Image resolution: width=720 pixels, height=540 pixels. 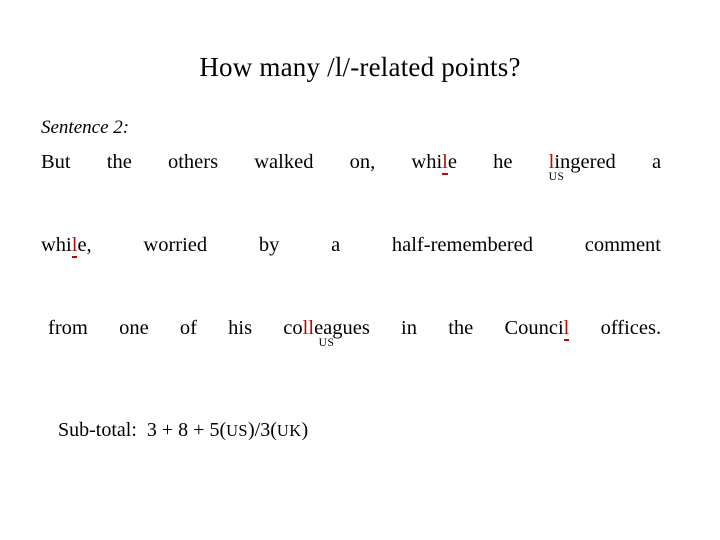 What do you see at coordinates (193, 162) in the screenshot?
I see `word-others: others` at bounding box center [193, 162].